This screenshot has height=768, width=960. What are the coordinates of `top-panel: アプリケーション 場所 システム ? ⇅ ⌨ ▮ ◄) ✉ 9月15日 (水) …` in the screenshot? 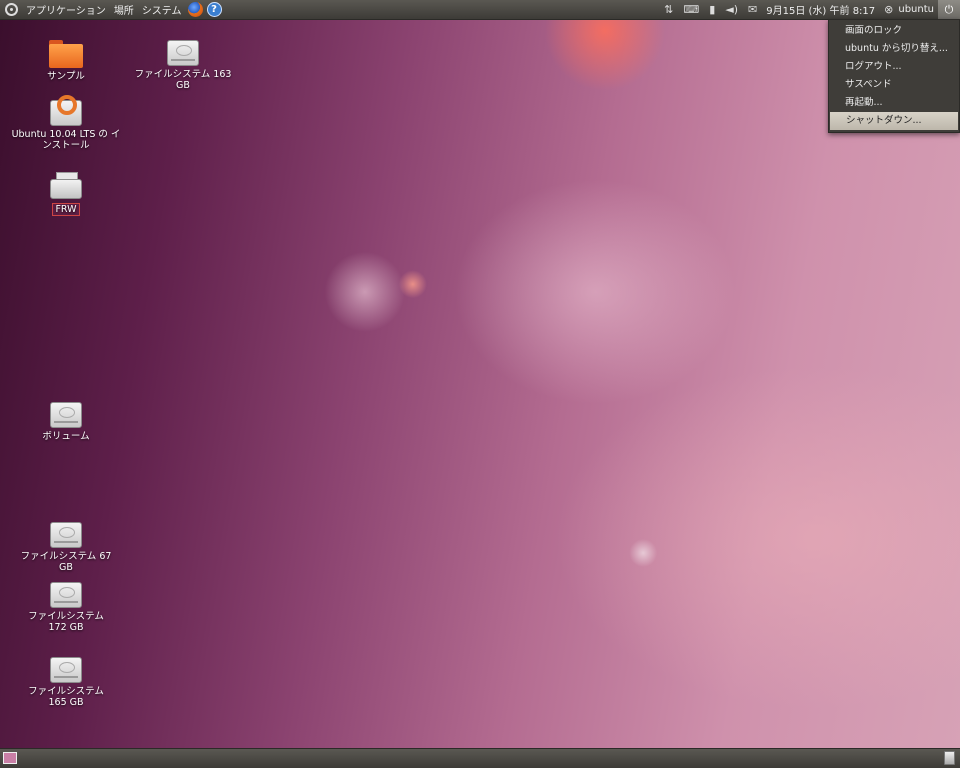 It's located at (480, 10).